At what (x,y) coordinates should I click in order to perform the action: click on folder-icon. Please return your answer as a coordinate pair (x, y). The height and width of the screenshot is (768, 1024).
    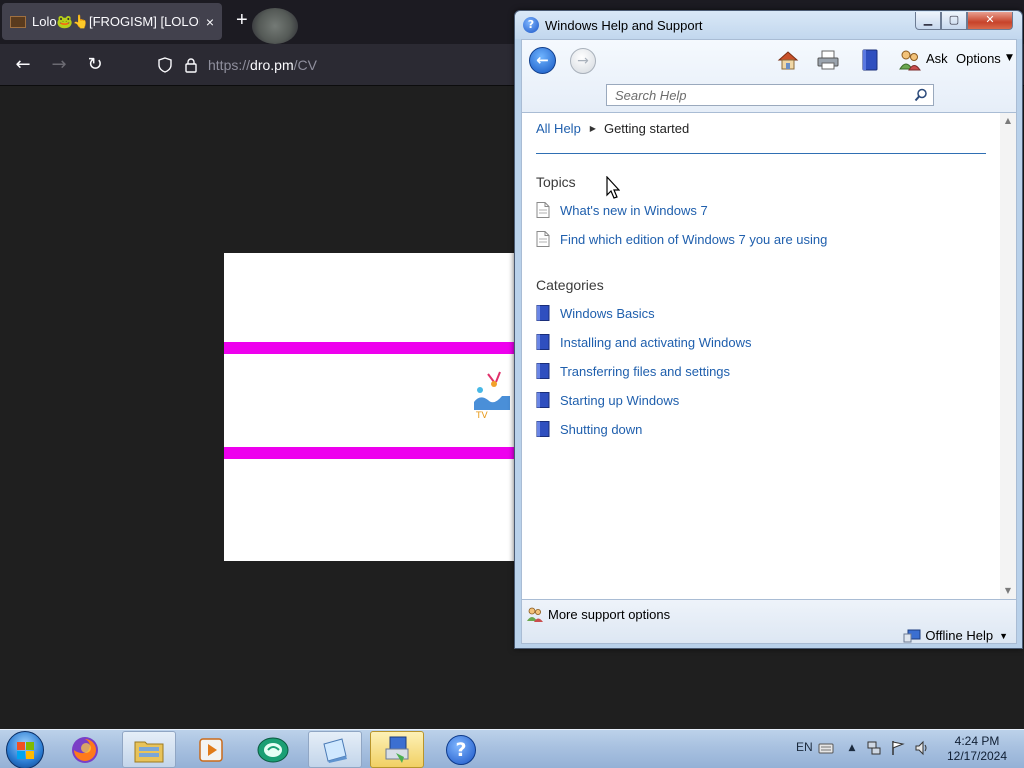
    Looking at the image, I should click on (149, 751).